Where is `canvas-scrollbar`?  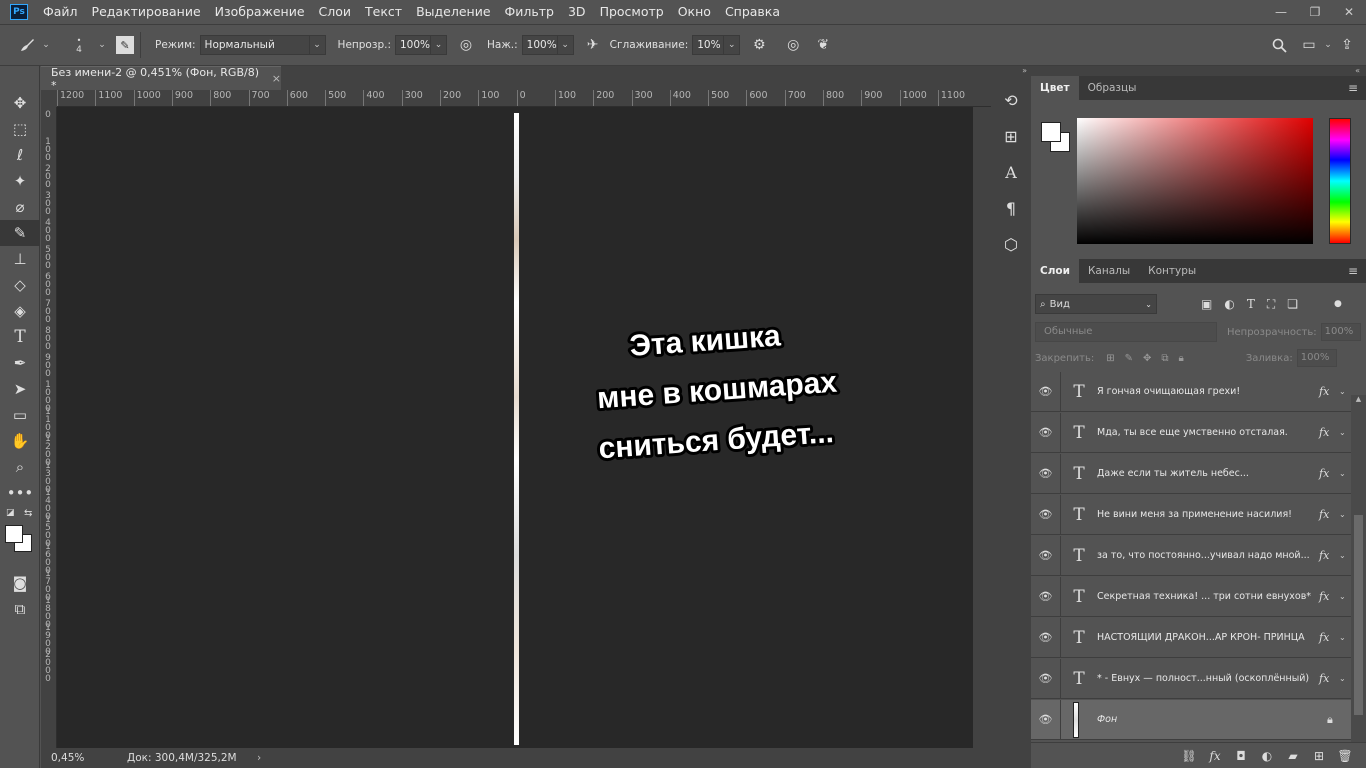 canvas-scrollbar is located at coordinates (982, 427).